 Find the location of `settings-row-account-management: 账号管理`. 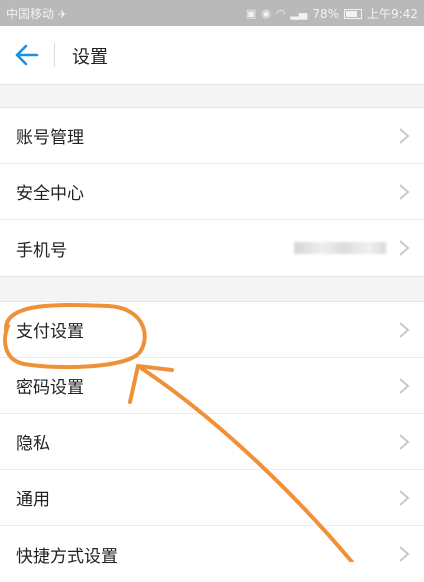

settings-row-account-management: 账号管理 is located at coordinates (212, 136).